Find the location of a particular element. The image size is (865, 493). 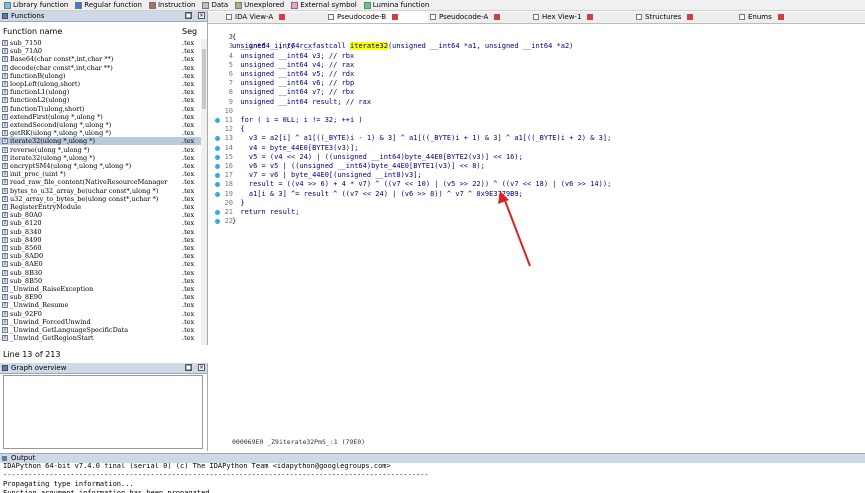

function-row: f sub_71A0 .tex is located at coordinates (103, 51).